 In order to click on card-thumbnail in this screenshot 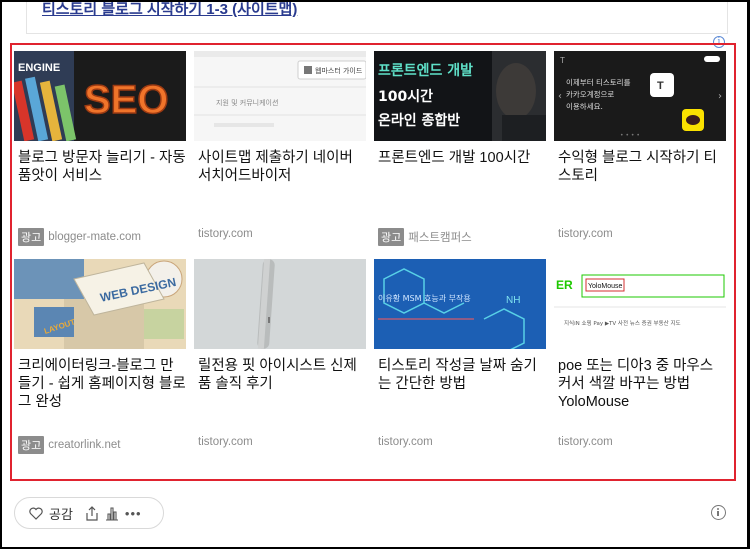, I will do `click(280, 304)`.